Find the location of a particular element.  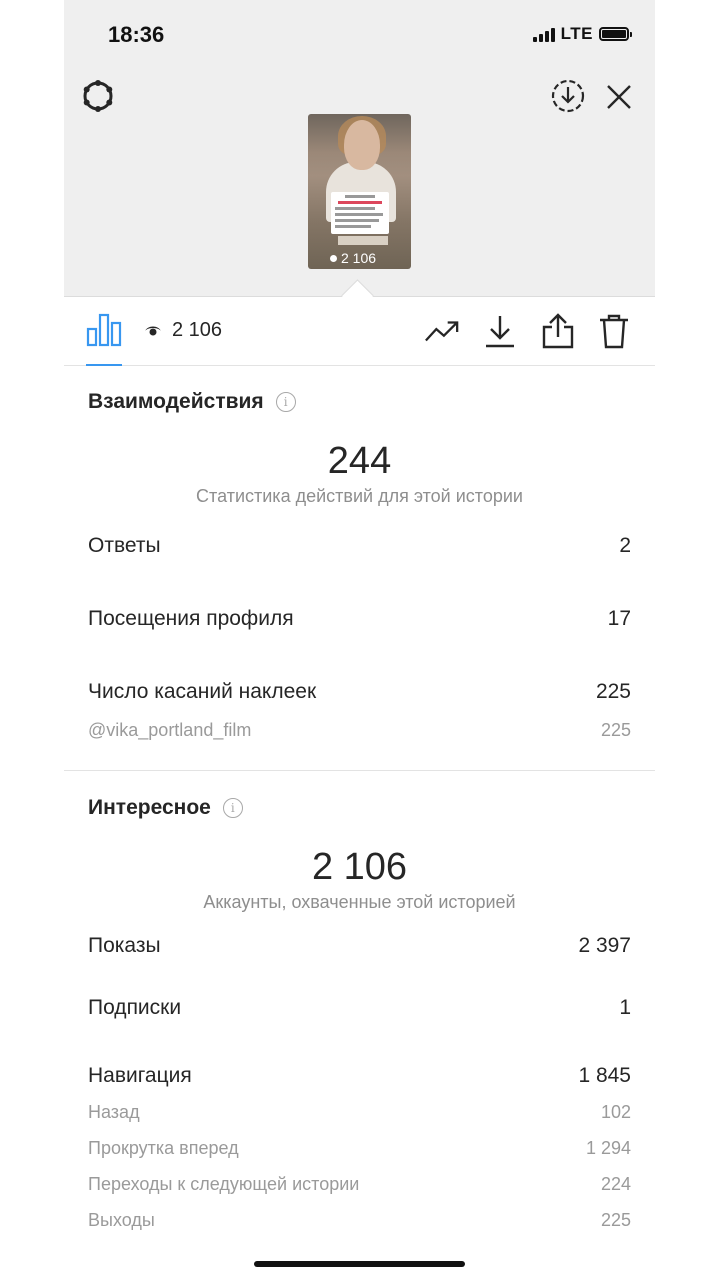

interactions-caption: Статистика действий для этой истории is located at coordinates (359, 496).